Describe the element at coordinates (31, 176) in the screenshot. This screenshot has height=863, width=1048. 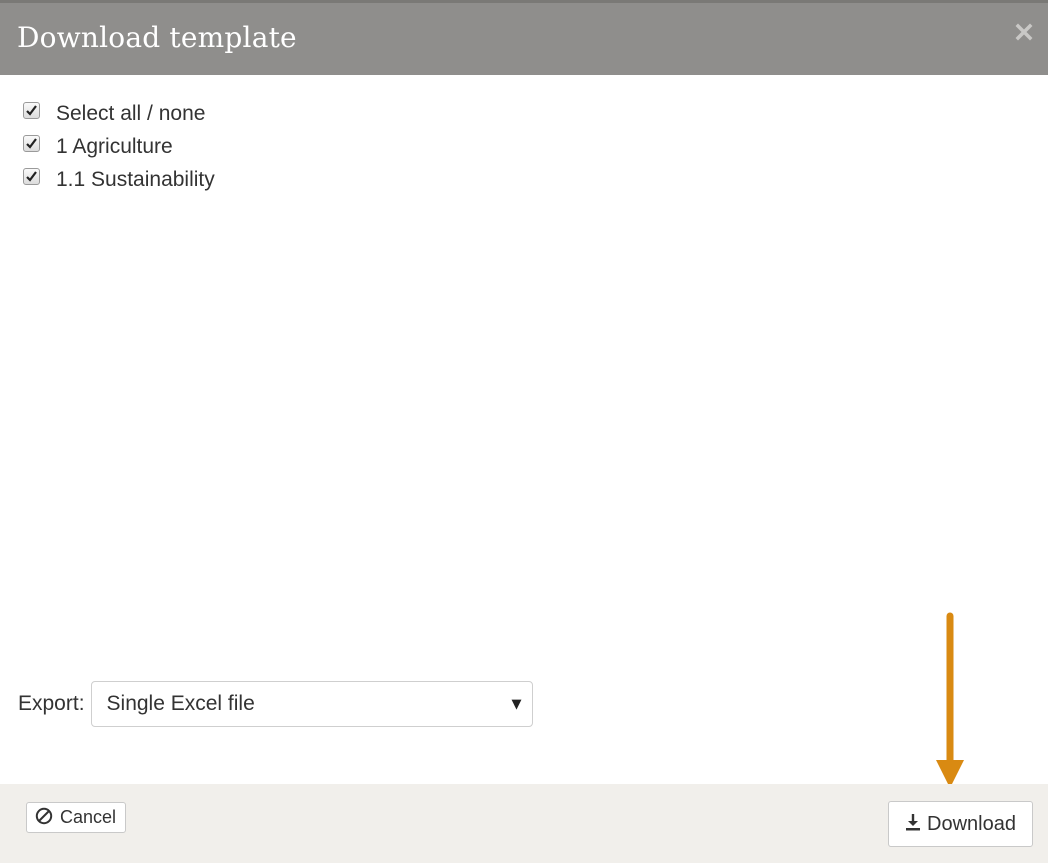
I see `sustainability-checkbox` at that location.